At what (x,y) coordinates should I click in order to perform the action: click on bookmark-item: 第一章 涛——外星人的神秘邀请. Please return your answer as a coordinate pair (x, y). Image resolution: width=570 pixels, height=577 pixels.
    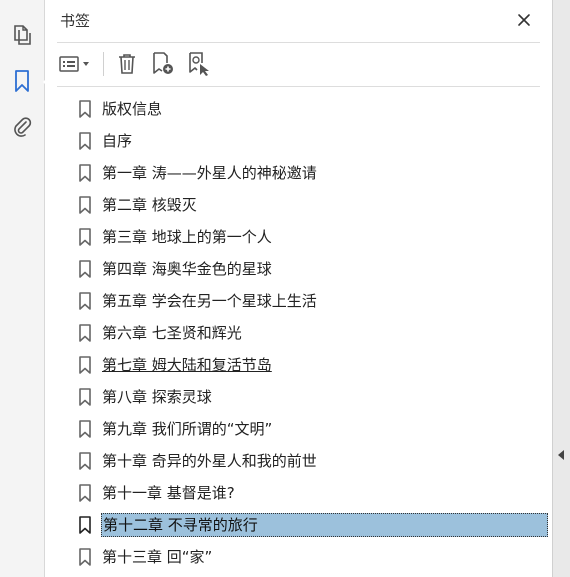
    Looking at the image, I should click on (298, 173).